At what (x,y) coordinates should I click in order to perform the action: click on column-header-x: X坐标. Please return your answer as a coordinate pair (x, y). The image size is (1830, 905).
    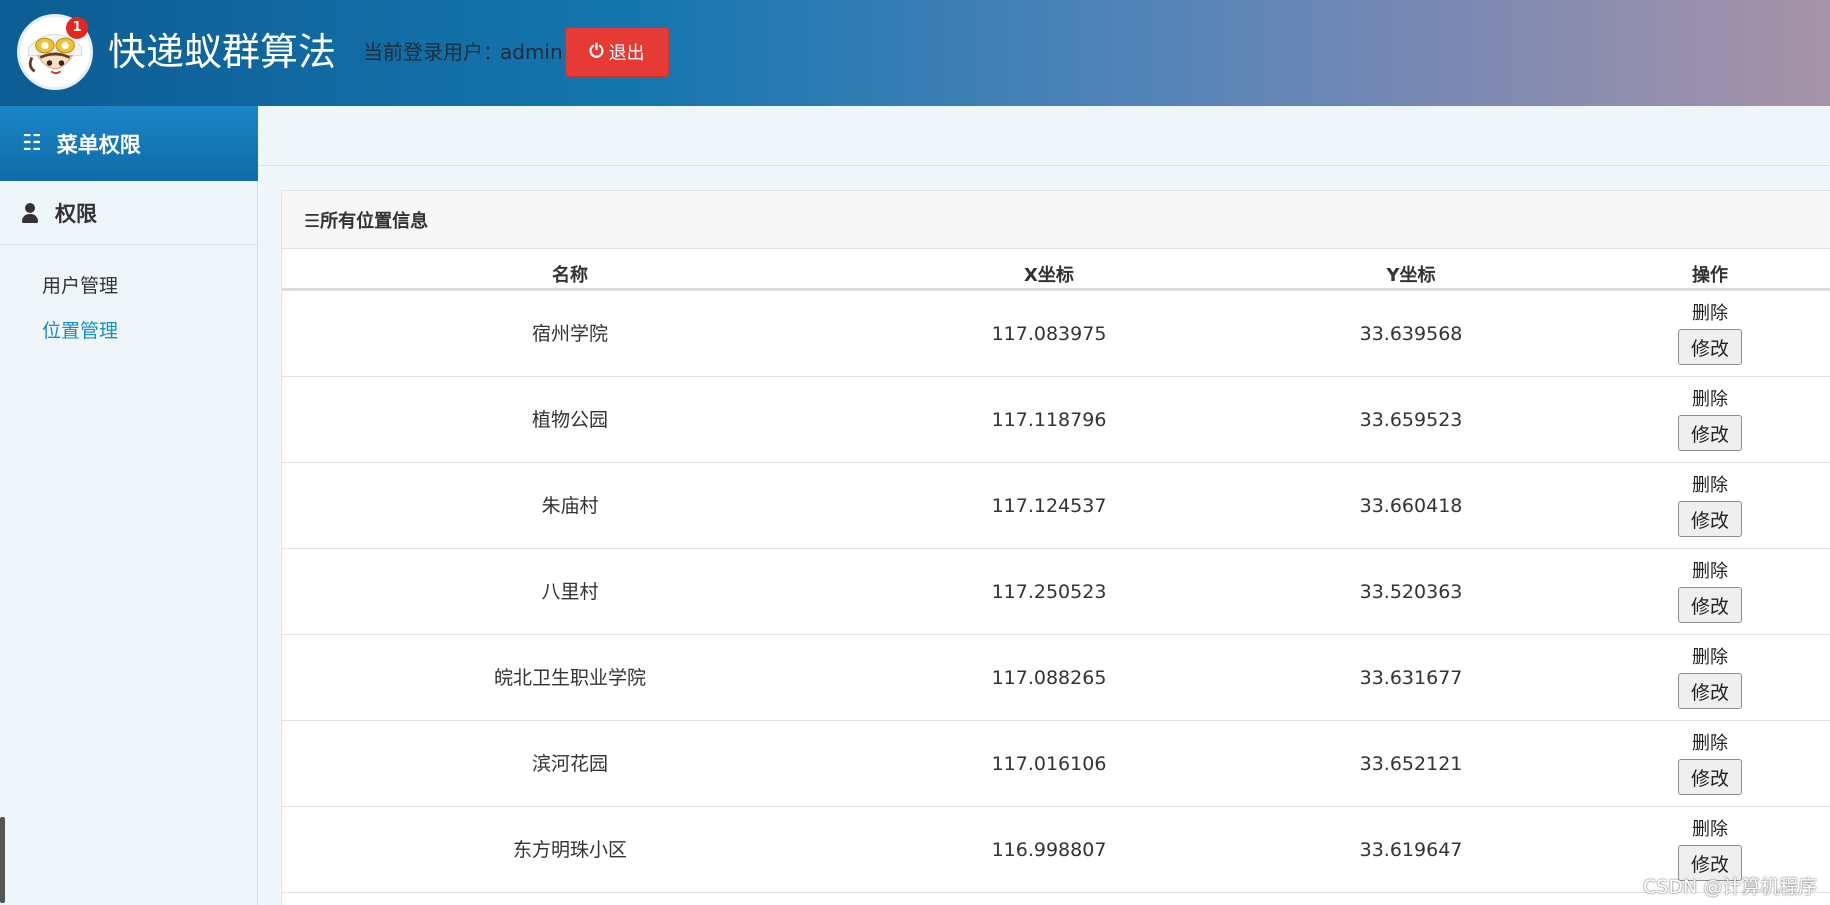
    Looking at the image, I should click on (1049, 275).